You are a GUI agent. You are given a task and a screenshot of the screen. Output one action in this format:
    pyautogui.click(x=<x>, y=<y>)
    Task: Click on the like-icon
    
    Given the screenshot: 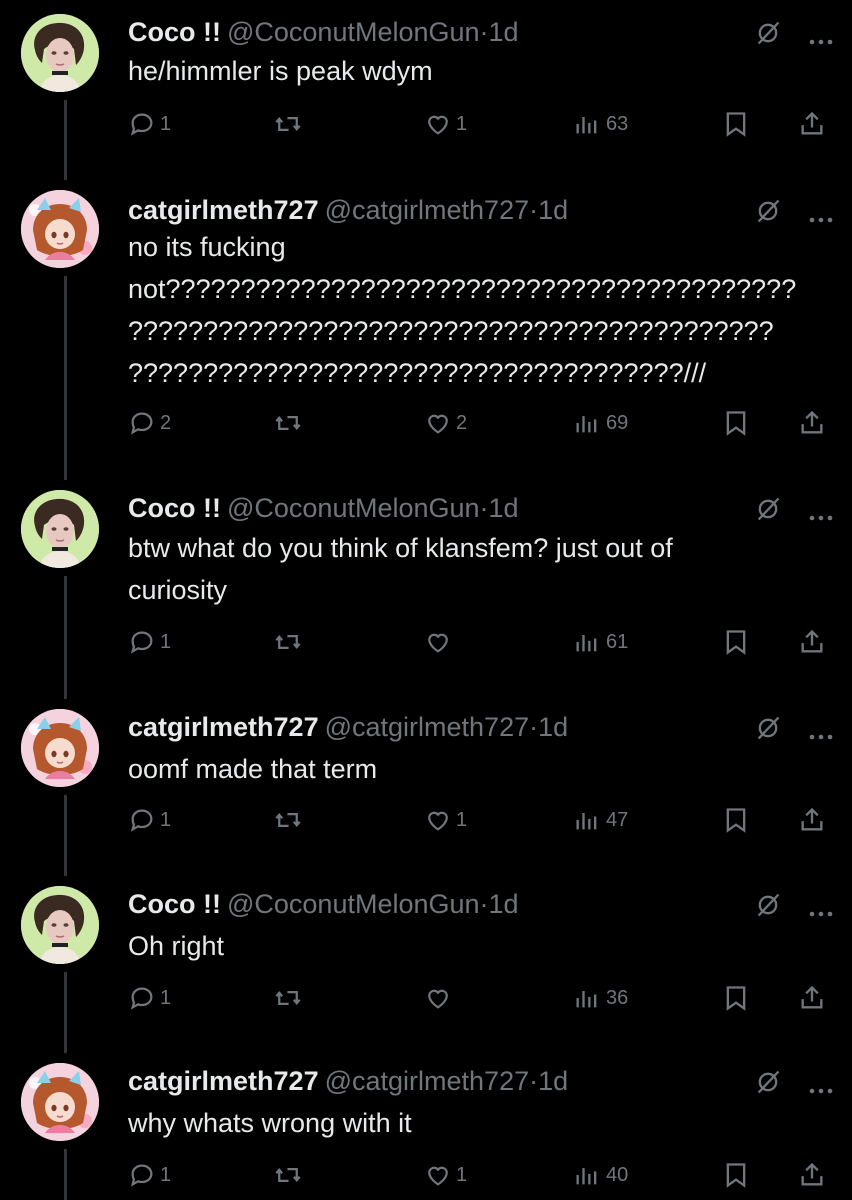 What is the action you would take?
    pyautogui.click(x=438, y=998)
    